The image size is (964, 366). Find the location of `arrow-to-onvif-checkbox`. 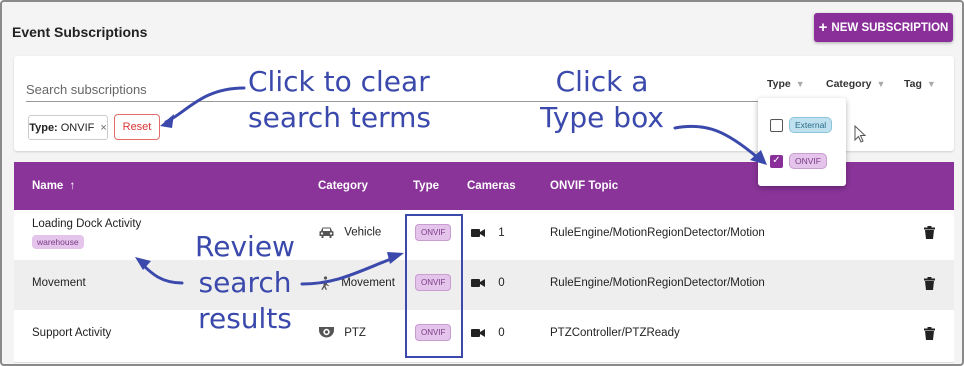

arrow-to-onvif-checkbox is located at coordinates (716, 141).